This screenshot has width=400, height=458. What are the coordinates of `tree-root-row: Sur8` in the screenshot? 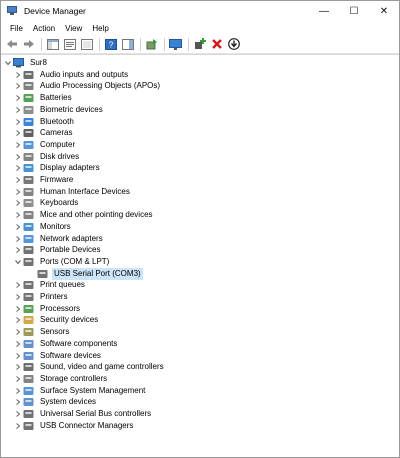 It's located at (26, 63).